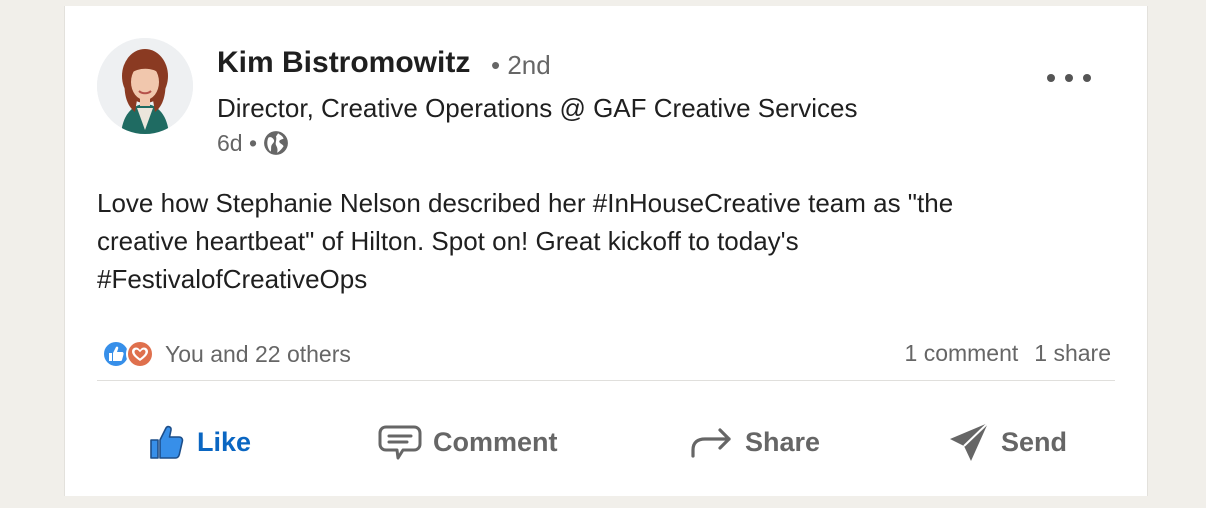 The width and height of the screenshot is (1206, 508). What do you see at coordinates (237, 142) in the screenshot?
I see `post-age: 6d •` at bounding box center [237, 142].